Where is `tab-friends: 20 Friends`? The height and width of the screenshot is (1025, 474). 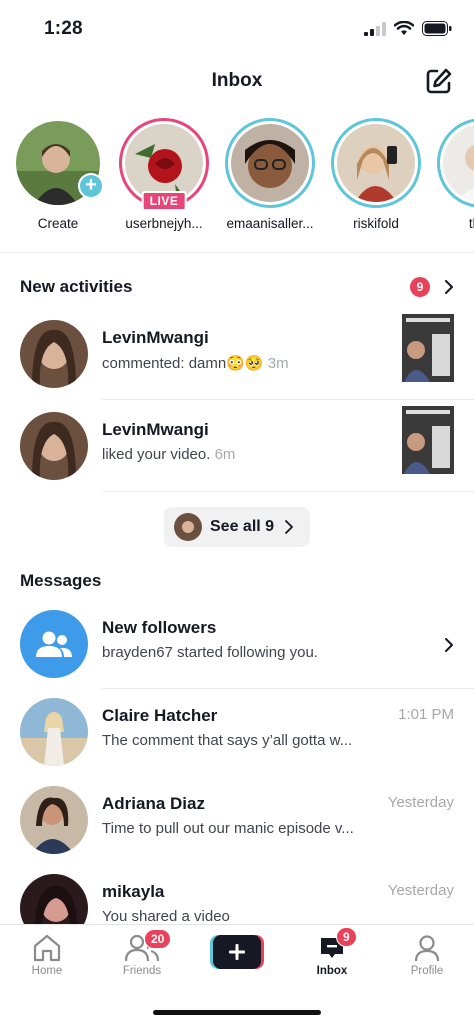 tab-friends: 20 Friends is located at coordinates (142, 953).